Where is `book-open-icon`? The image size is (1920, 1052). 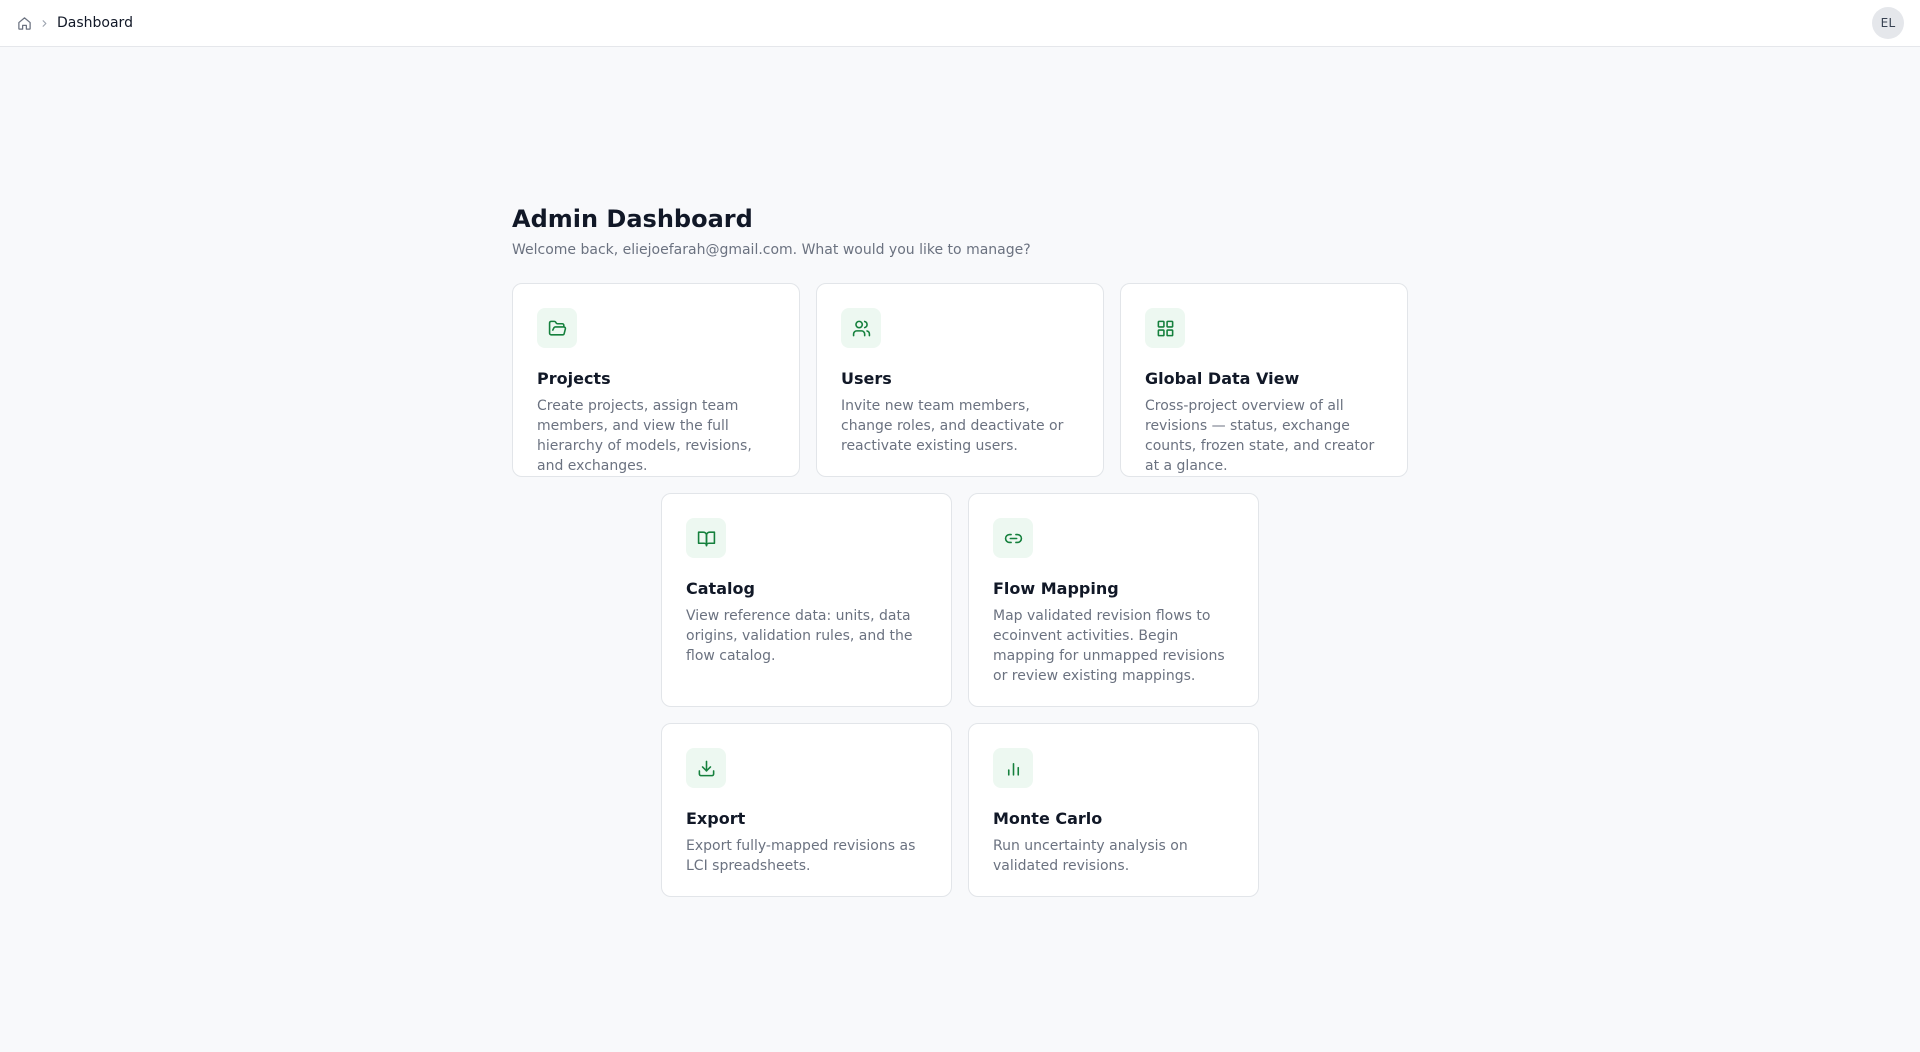 book-open-icon is located at coordinates (706, 538).